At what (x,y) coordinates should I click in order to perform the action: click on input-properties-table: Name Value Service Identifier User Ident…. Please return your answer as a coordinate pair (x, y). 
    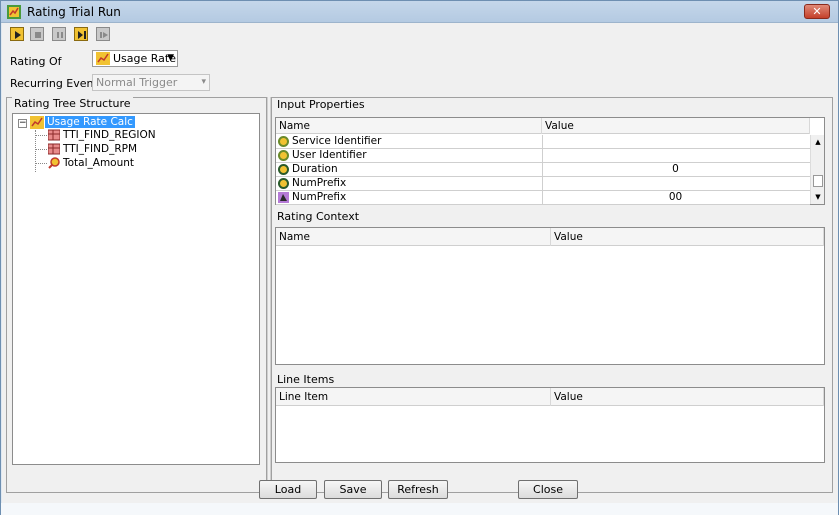
    Looking at the image, I should click on (550, 161).